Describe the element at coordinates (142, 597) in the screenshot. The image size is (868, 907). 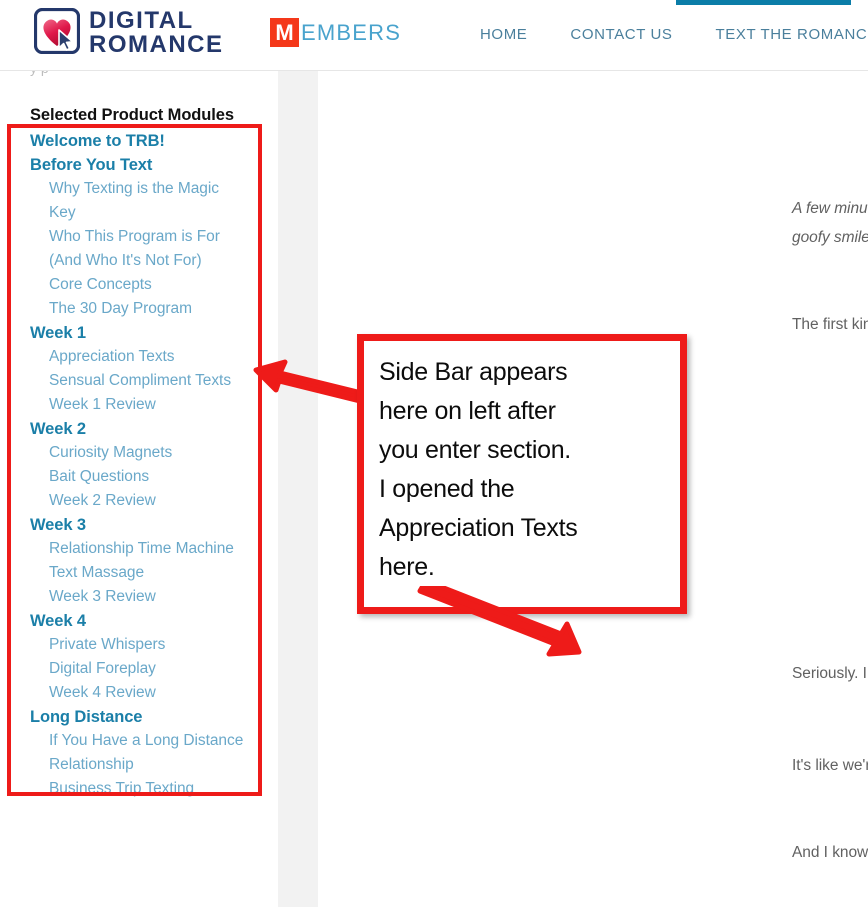
I see `module-list-item: Week 3 Review` at that location.